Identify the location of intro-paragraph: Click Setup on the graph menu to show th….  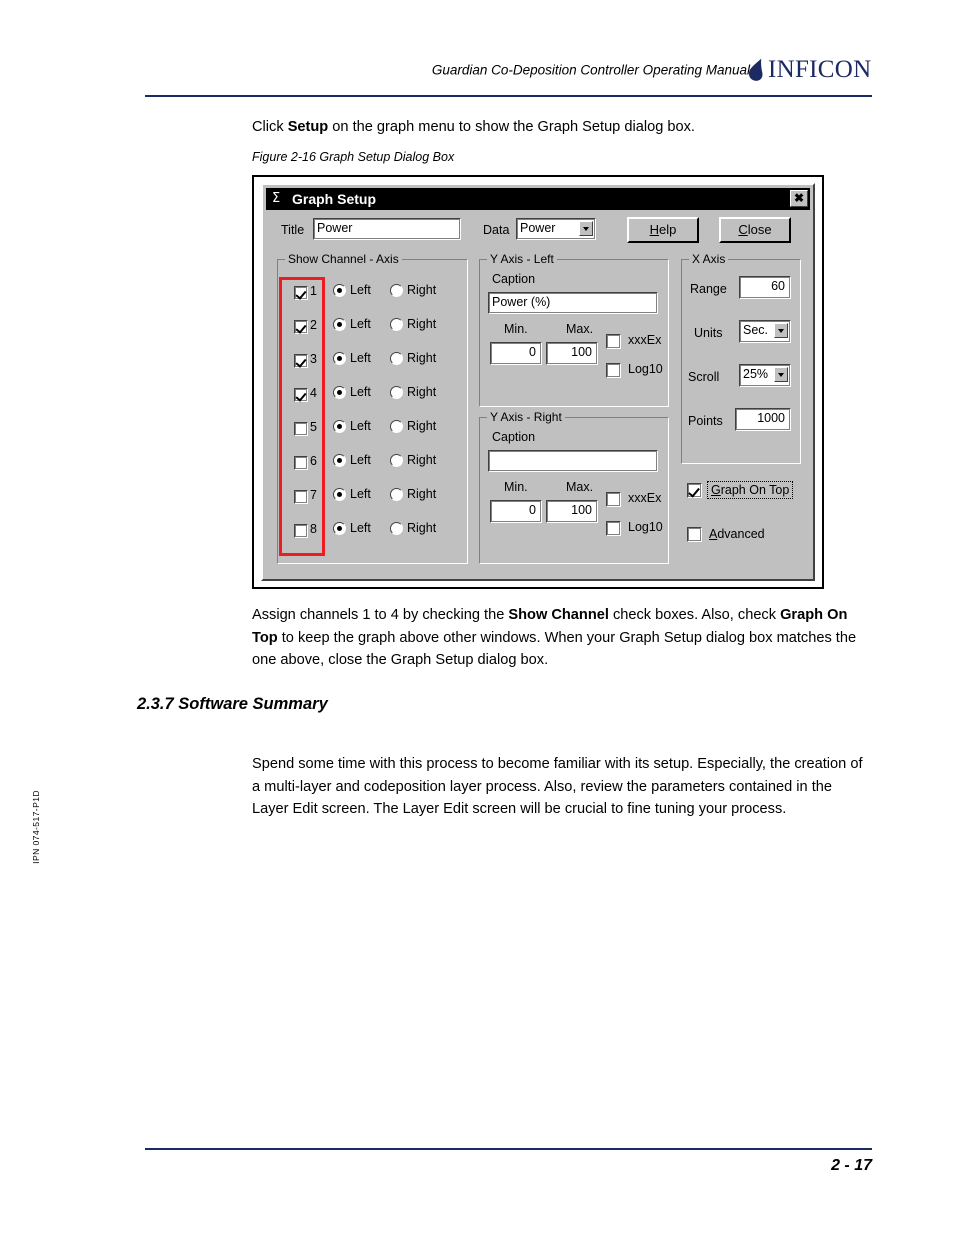
(562, 127).